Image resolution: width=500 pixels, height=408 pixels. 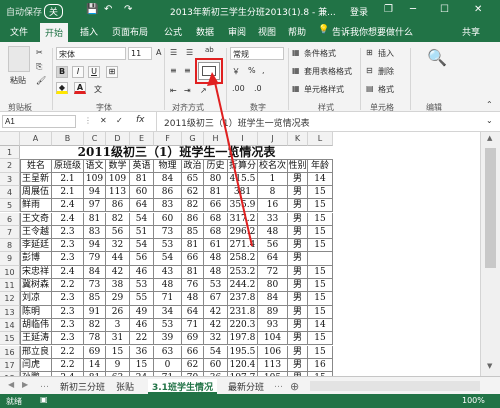 What do you see at coordinates (36, 259) in the screenshot?
I see `table-cell: 彭博` at bounding box center [36, 259].